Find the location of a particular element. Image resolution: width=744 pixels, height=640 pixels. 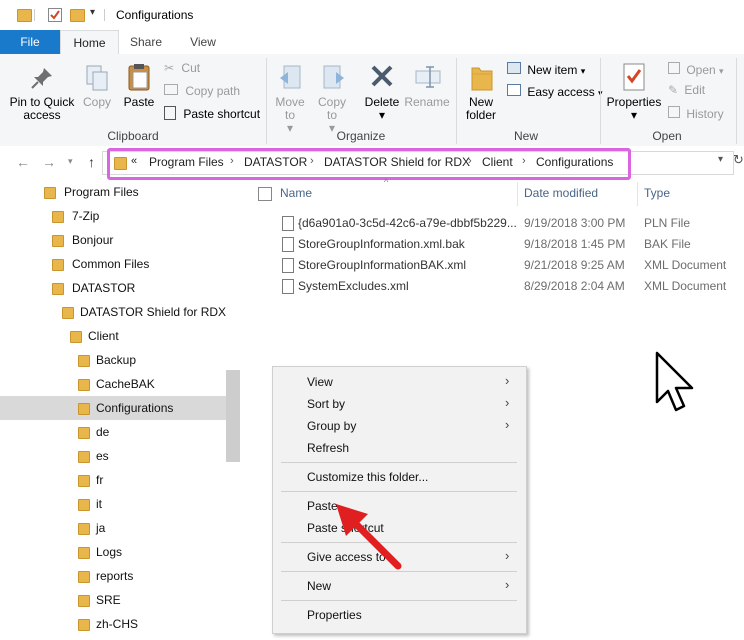

new-folder-quick-icon is located at coordinates (77, 15).